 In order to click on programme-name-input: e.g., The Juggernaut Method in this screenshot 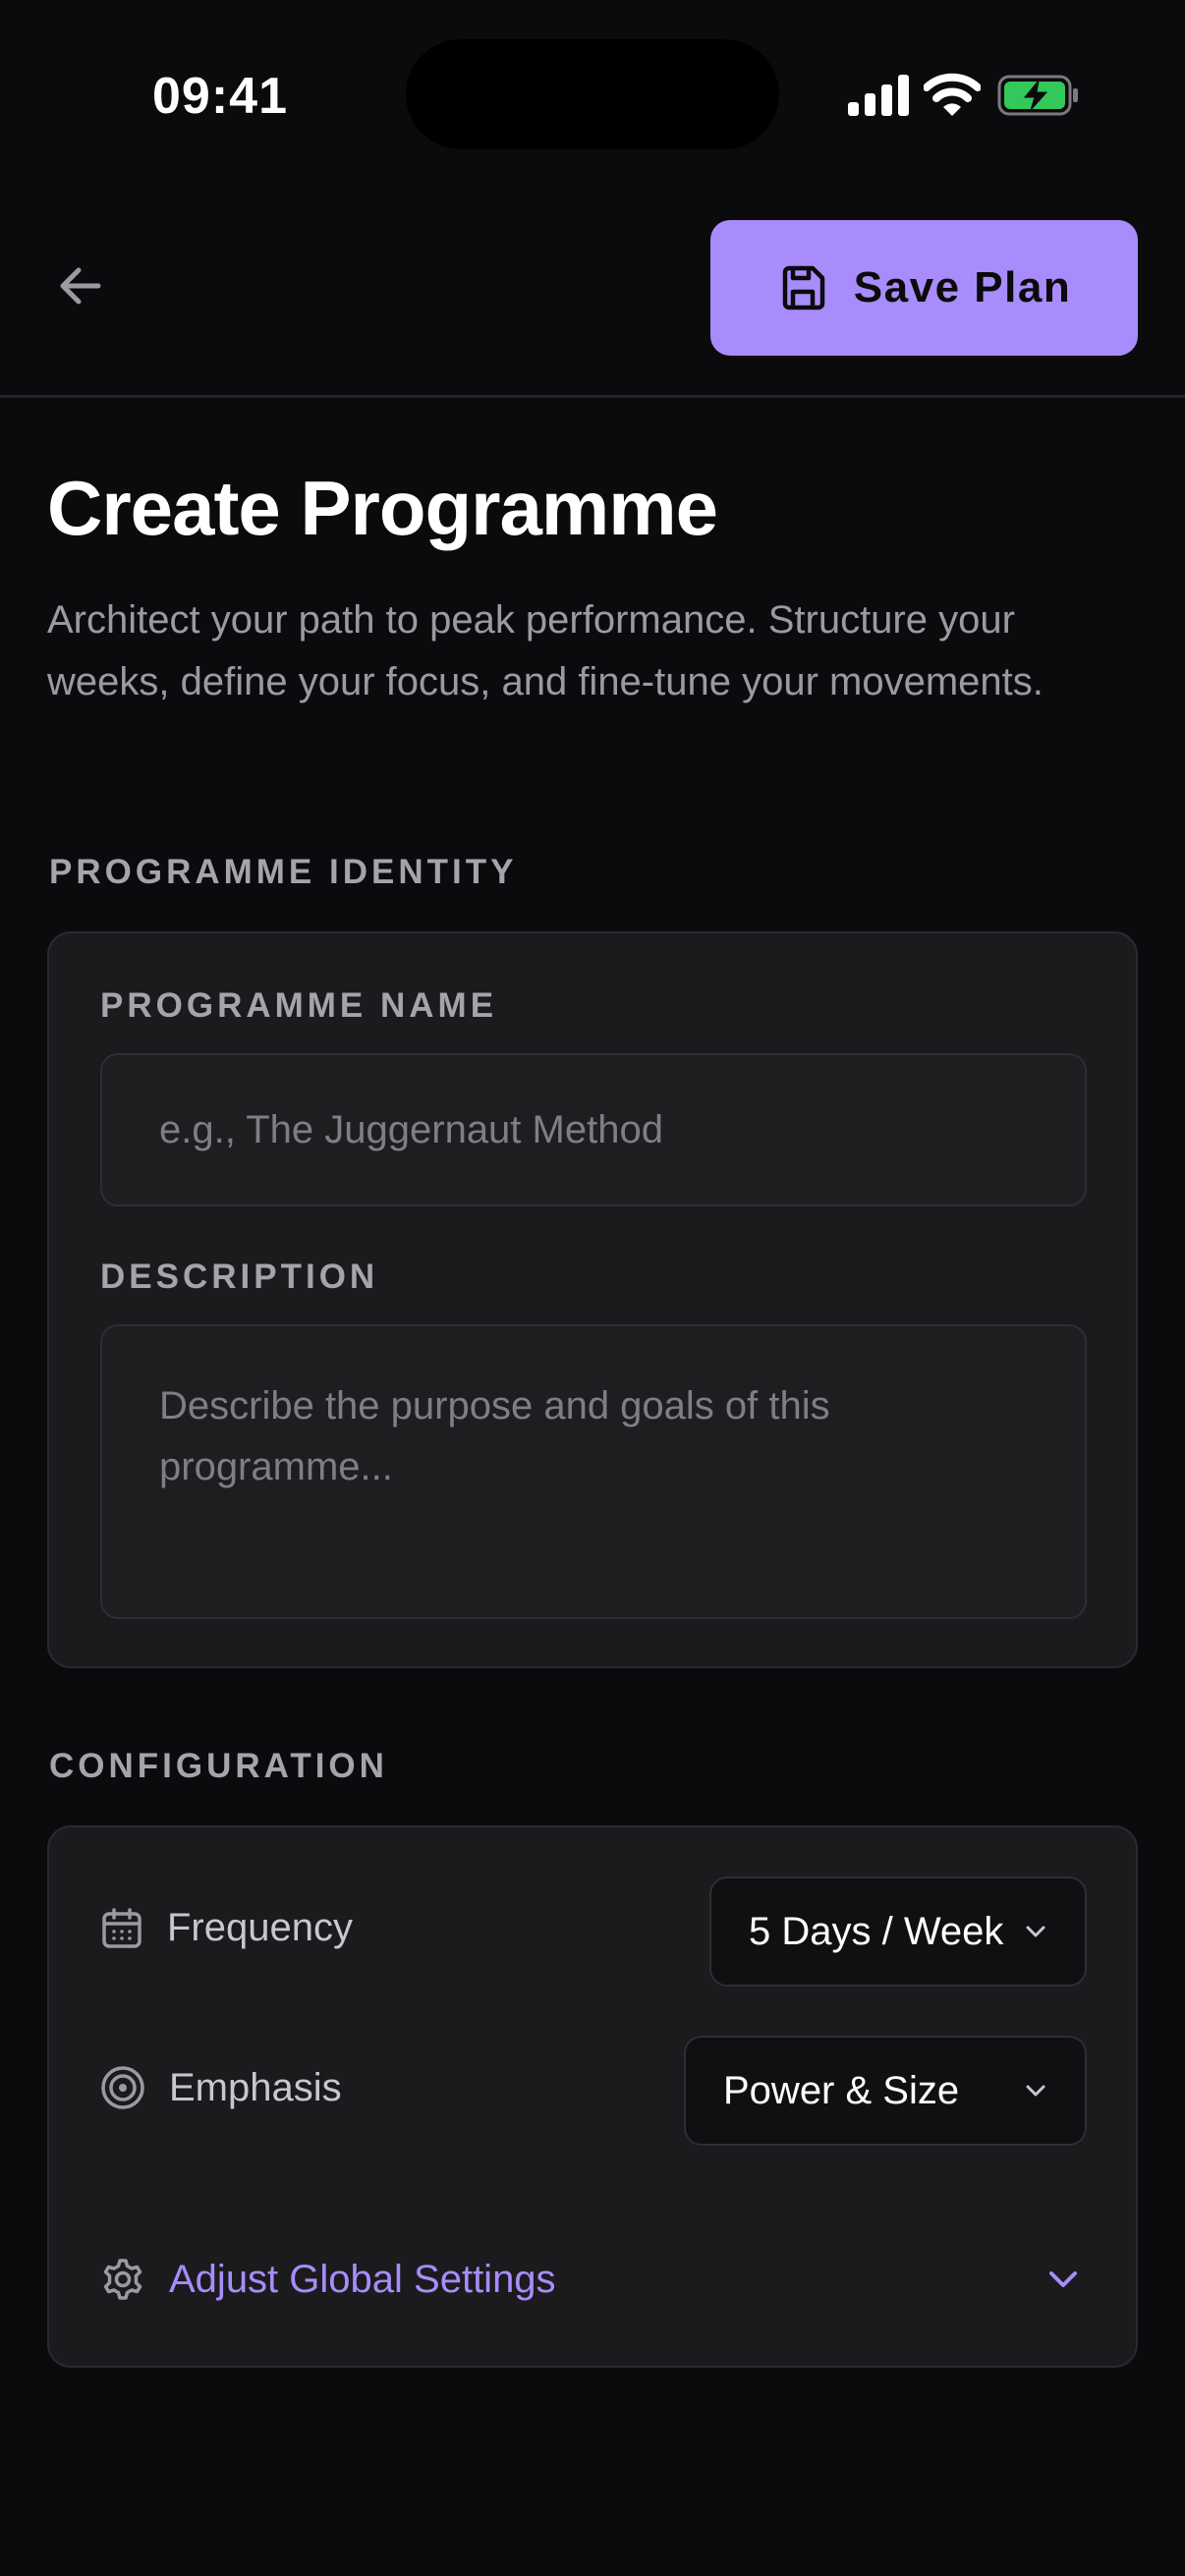, I will do `click(594, 1129)`.